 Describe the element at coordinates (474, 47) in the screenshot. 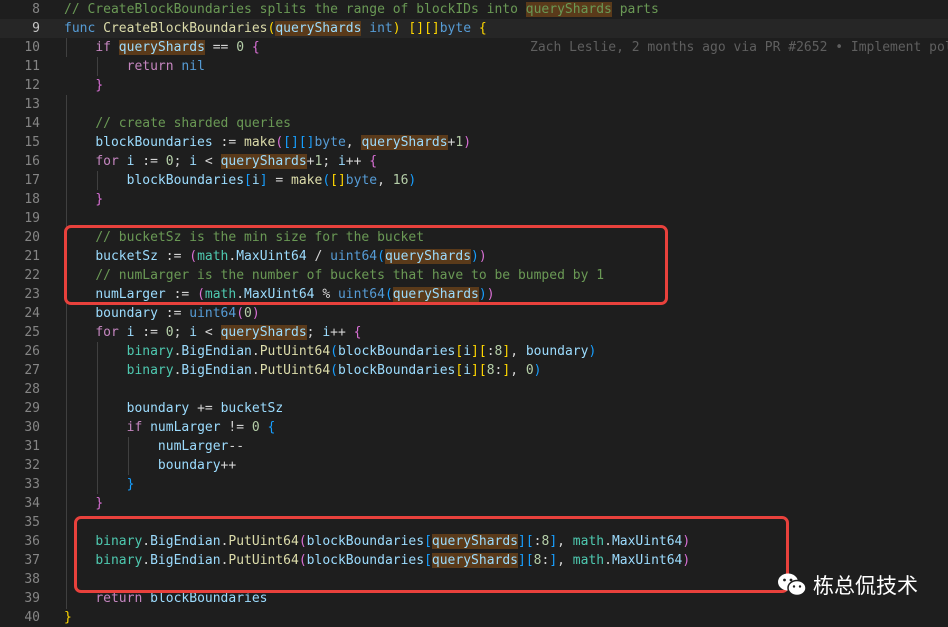

I see `code-line: 10 if queryShards == 0 {` at that location.